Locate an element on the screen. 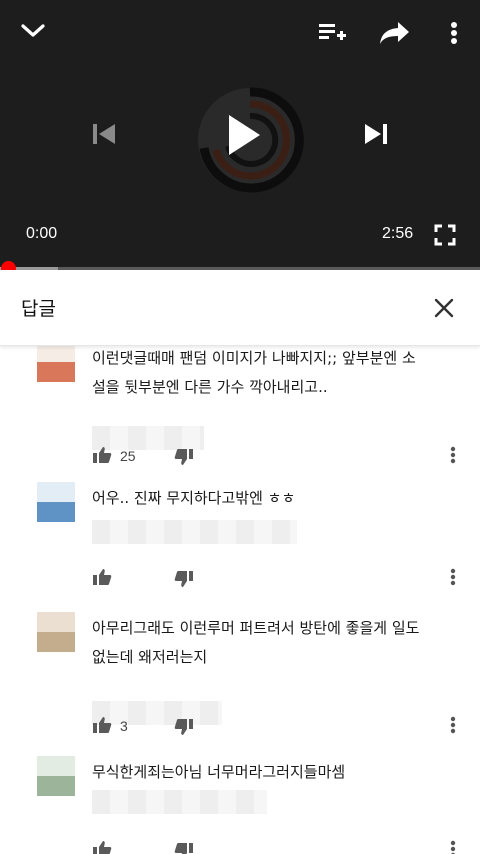 Image resolution: width=480 pixels, height=854 pixels. comment-actions: 25 is located at coordinates (282, 458).